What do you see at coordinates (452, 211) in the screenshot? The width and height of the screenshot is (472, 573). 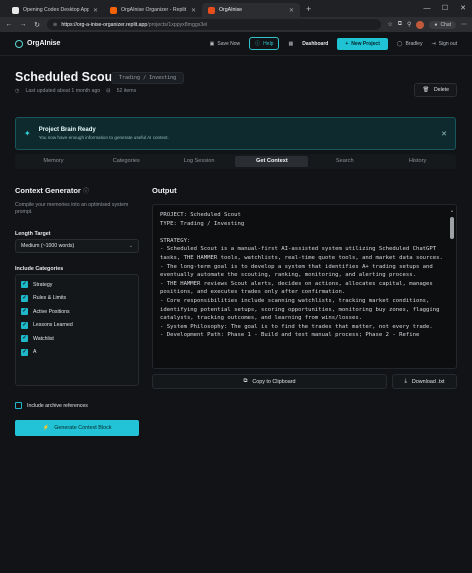 I see `scroll-up-icon: ▲` at bounding box center [452, 211].